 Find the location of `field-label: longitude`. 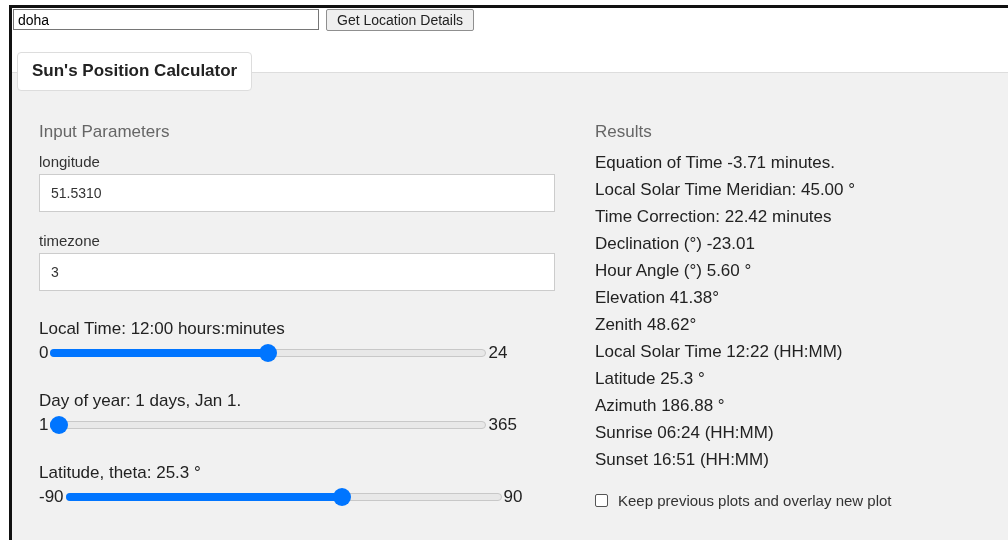

field-label: longitude is located at coordinates (70, 161).